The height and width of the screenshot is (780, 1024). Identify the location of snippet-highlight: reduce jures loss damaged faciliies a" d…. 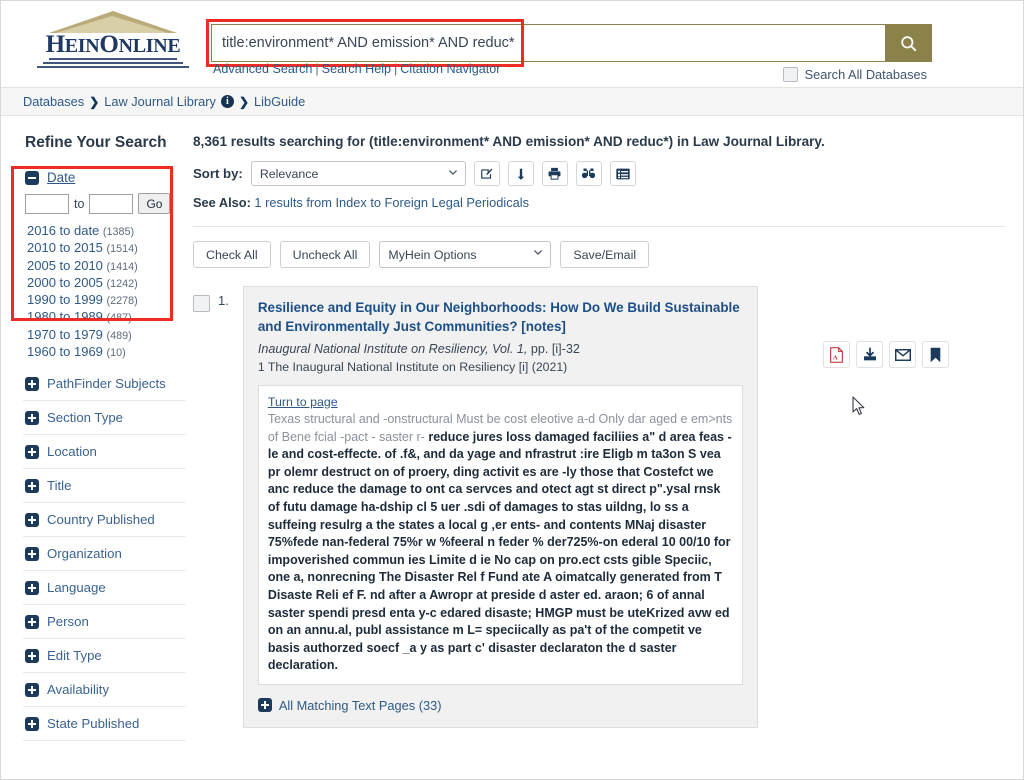
(499, 551).